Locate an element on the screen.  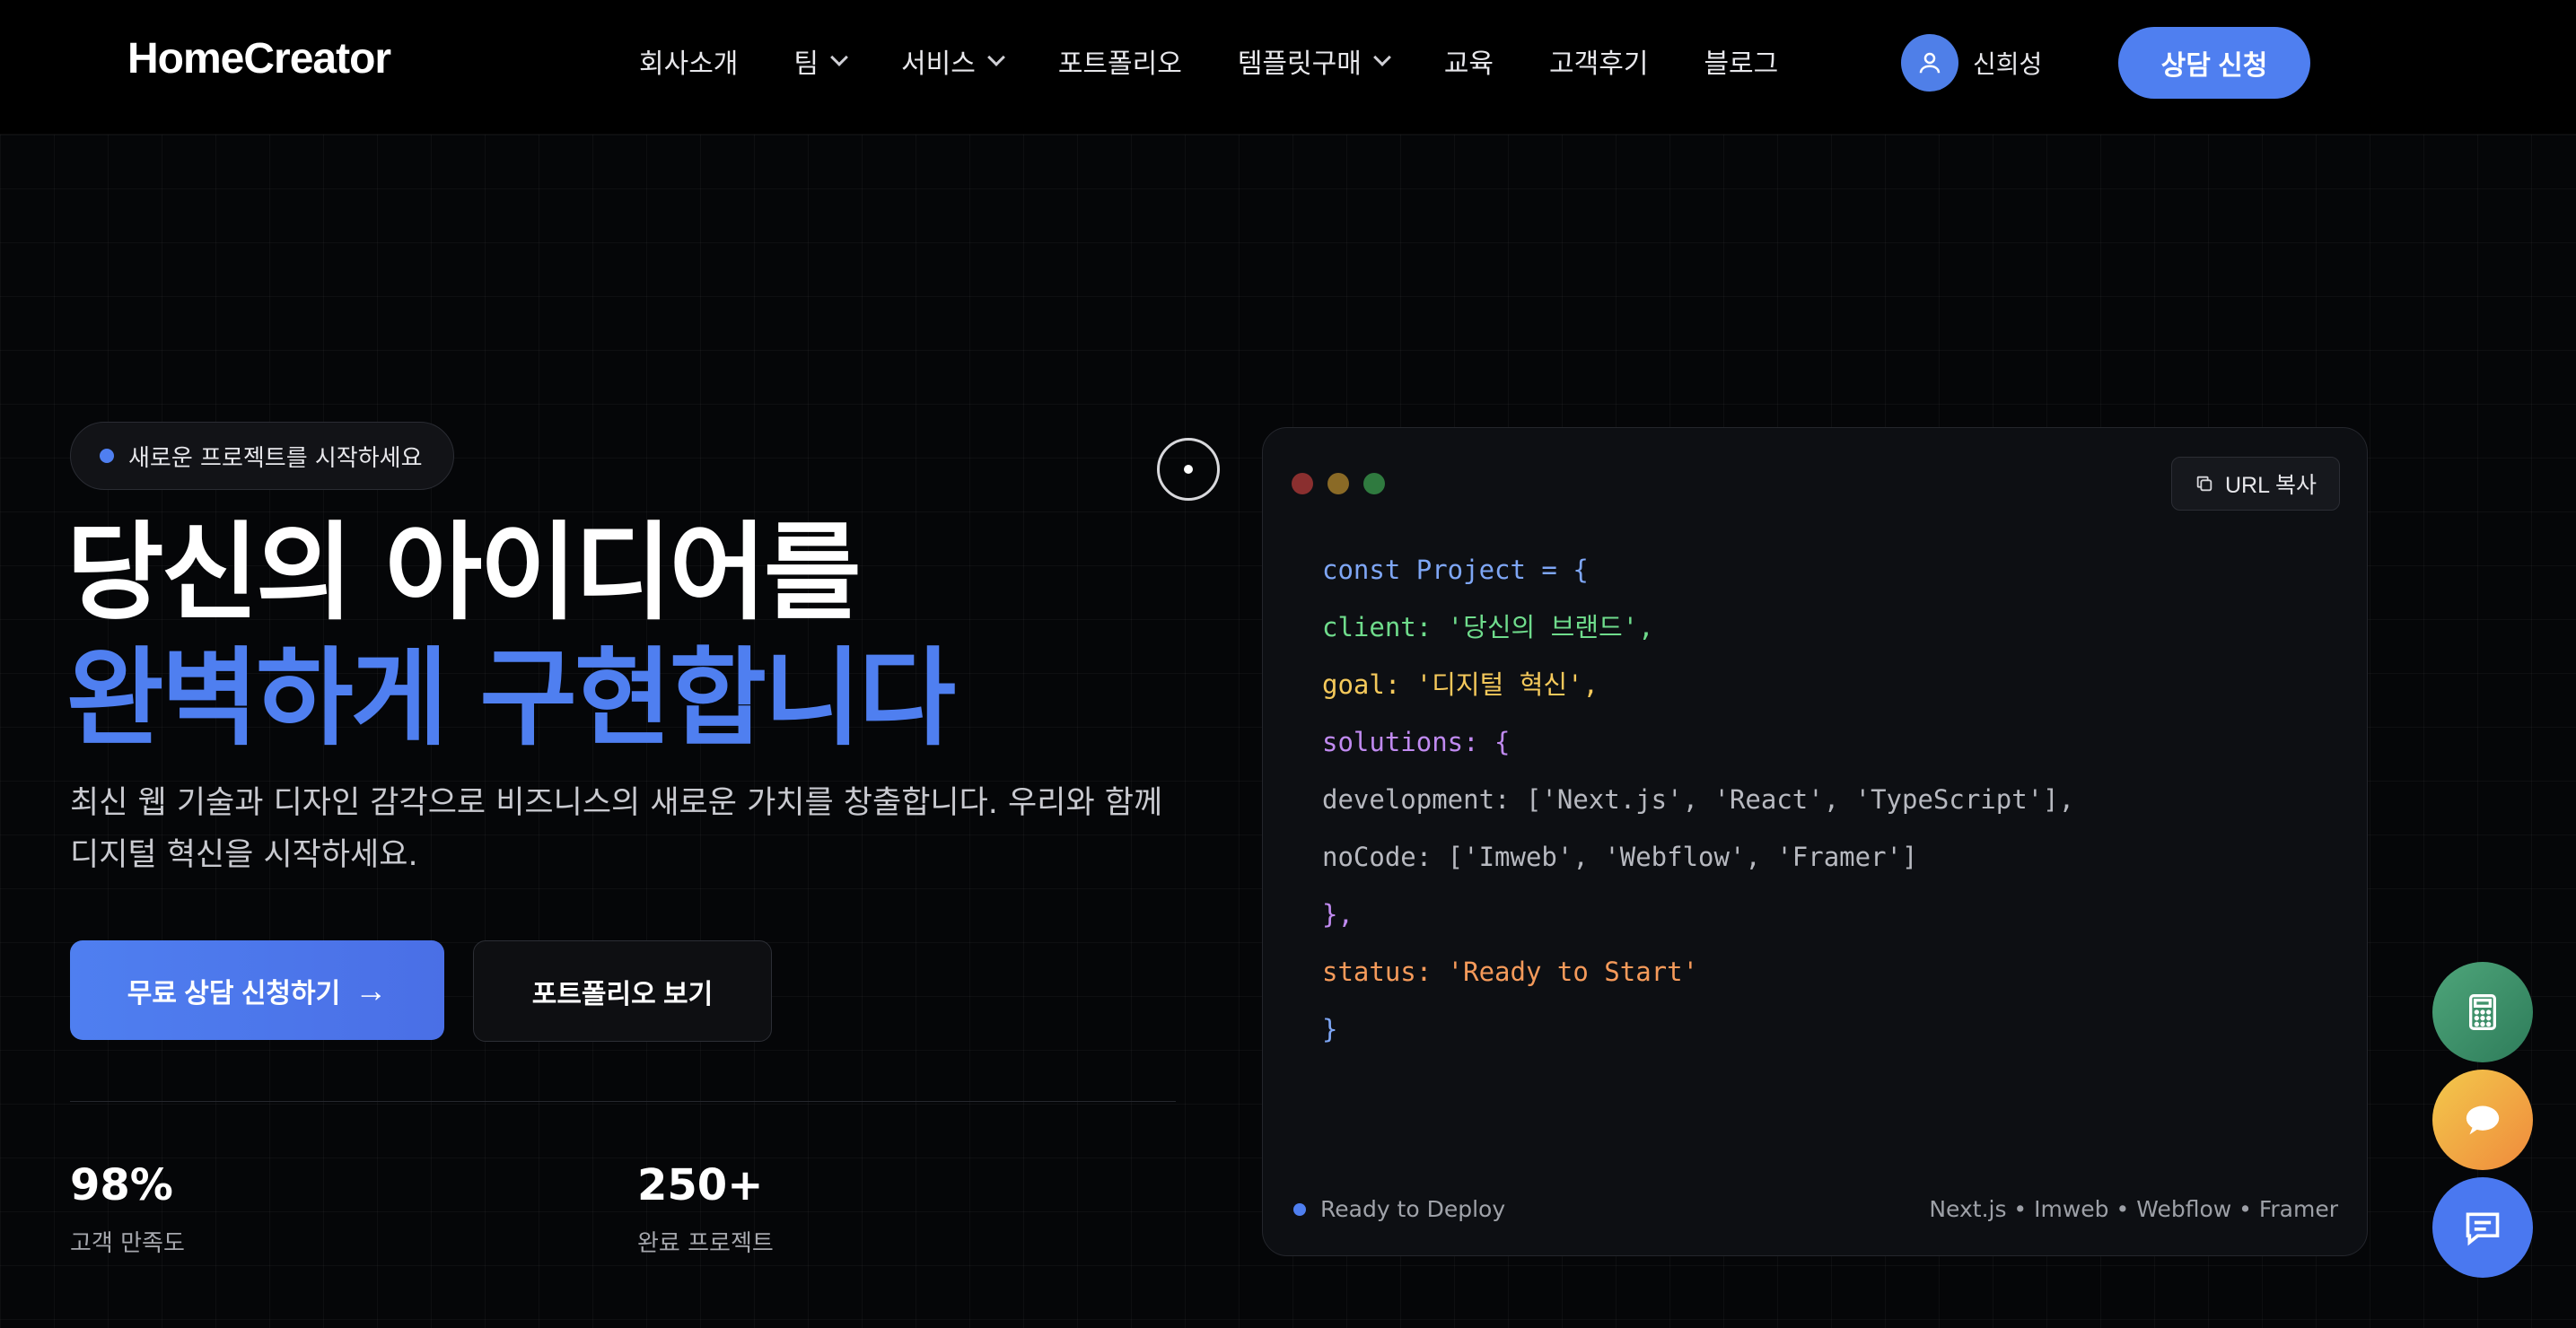
hero-title: 당신의 아이디어를 완벽하게 구현합니다 is located at coordinates (511, 636).